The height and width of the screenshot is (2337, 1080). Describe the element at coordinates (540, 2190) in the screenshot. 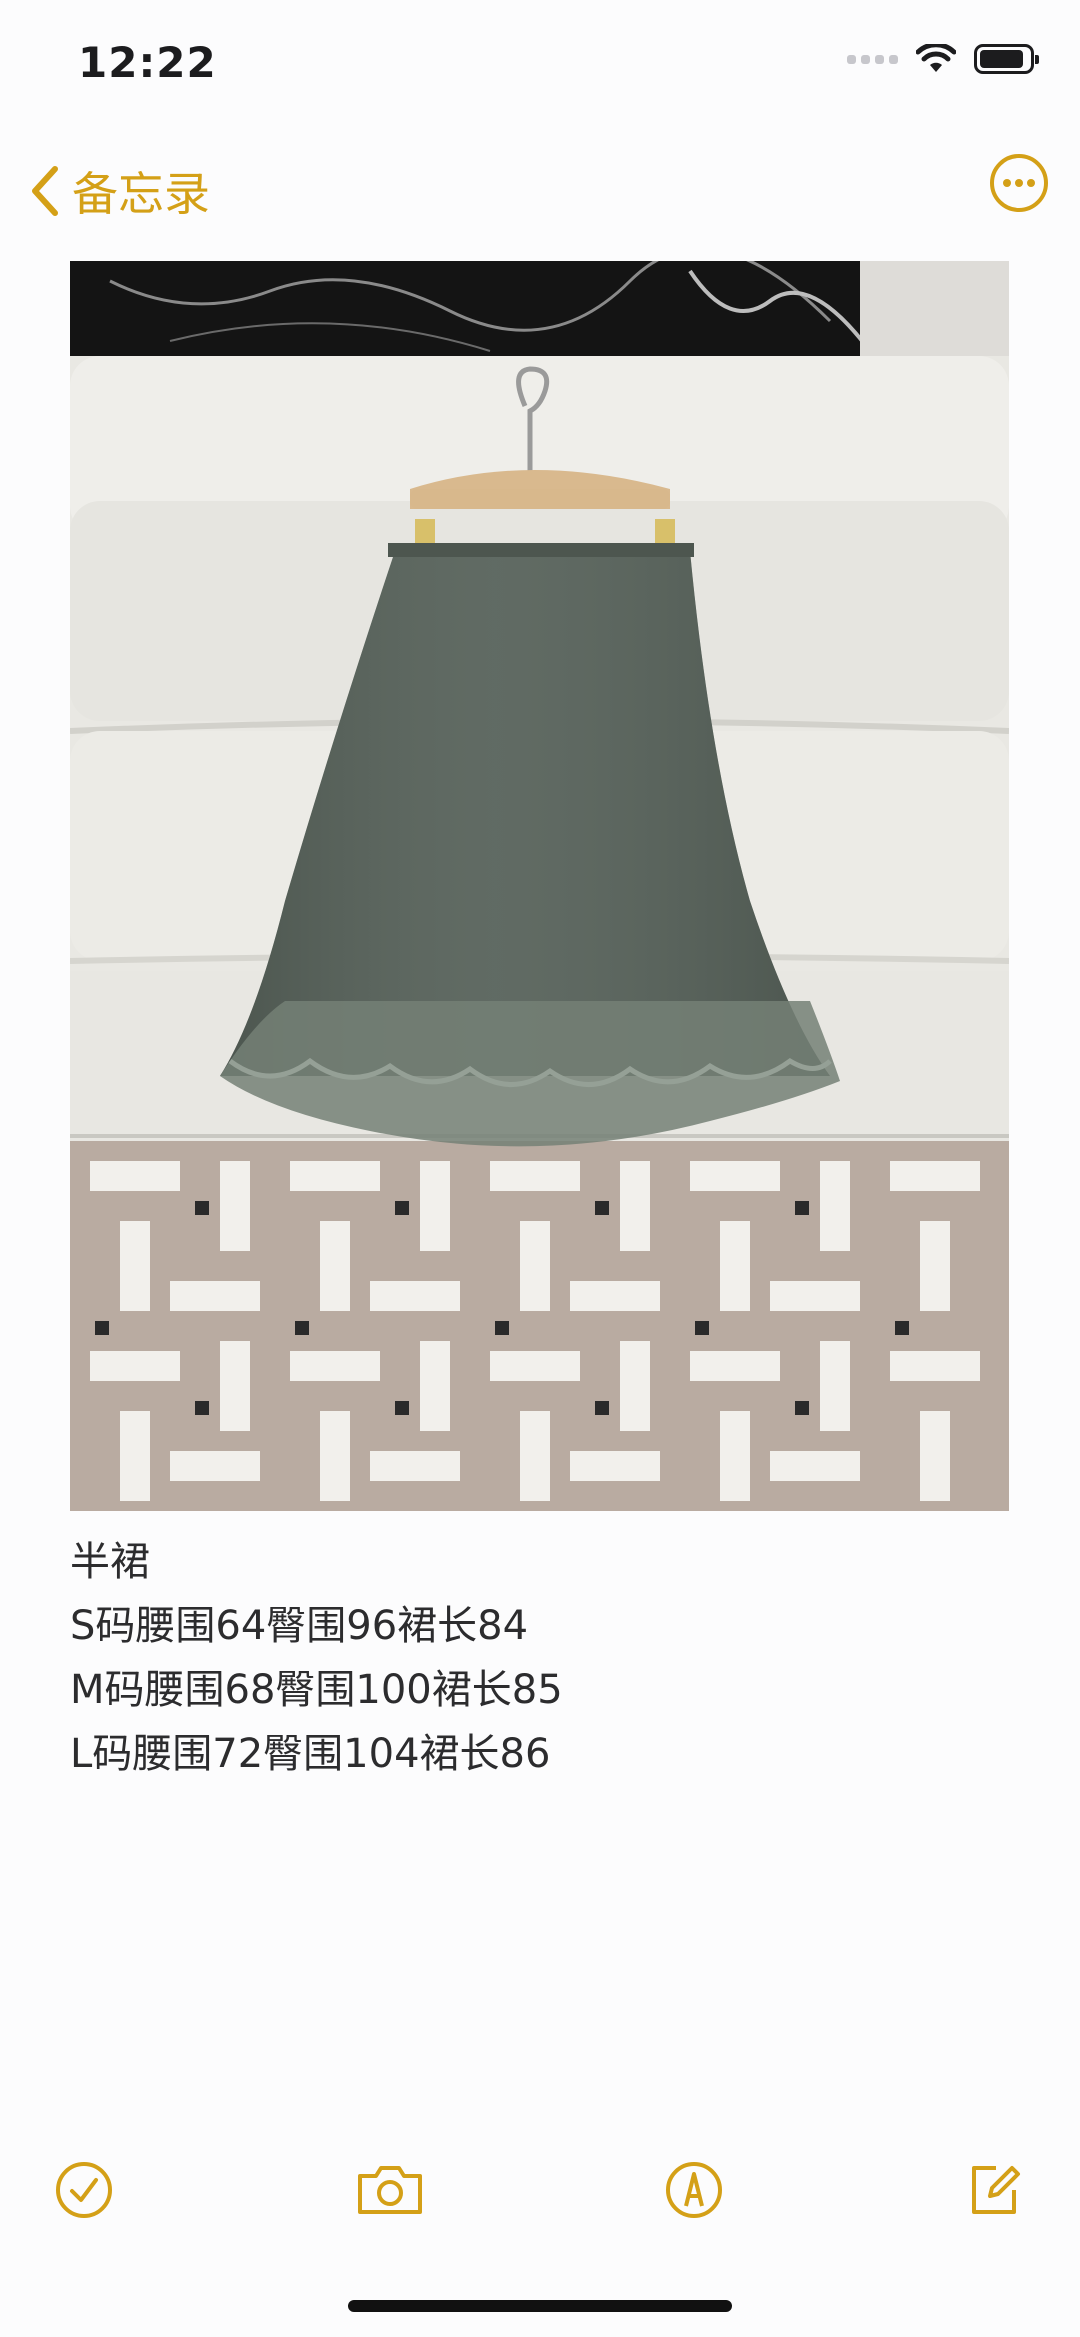

I see `bottom-toolbar` at that location.